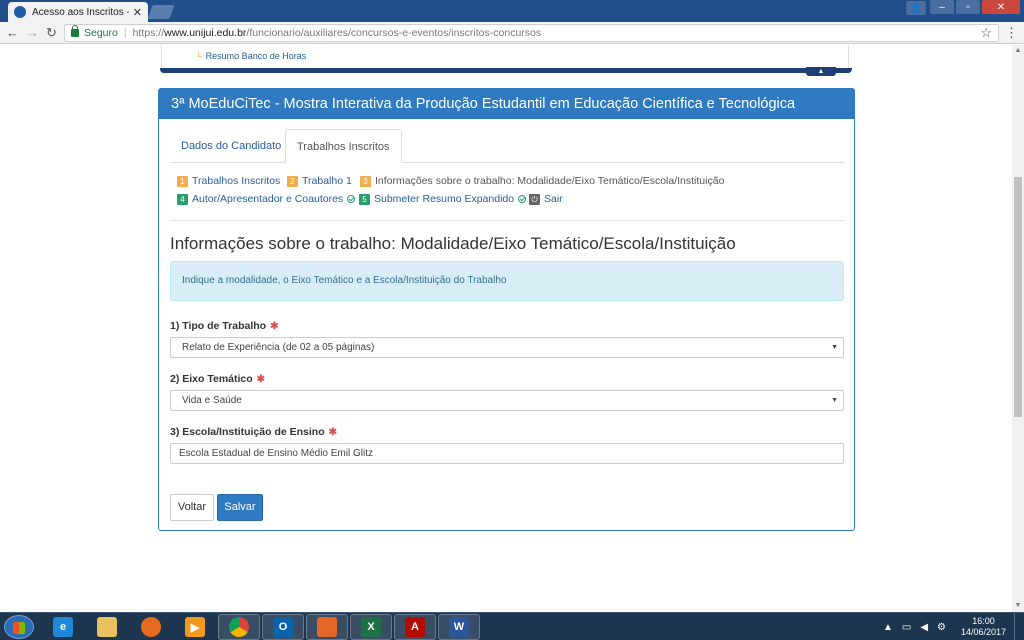 This screenshot has height=640, width=1024. What do you see at coordinates (553, 199) in the screenshot?
I see `step-label: Sair` at bounding box center [553, 199].